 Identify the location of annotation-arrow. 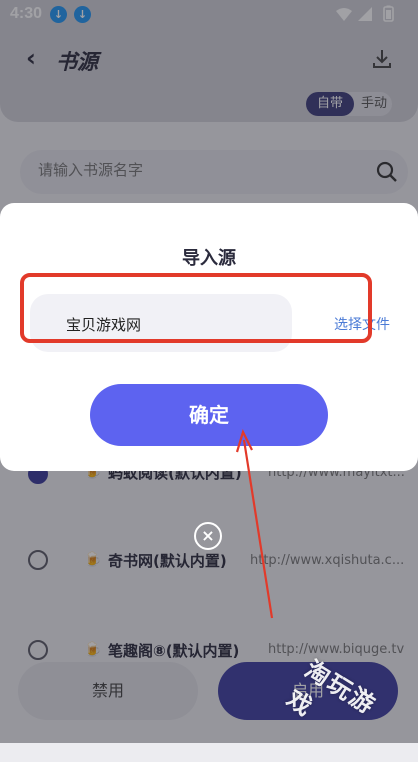
(254, 524).